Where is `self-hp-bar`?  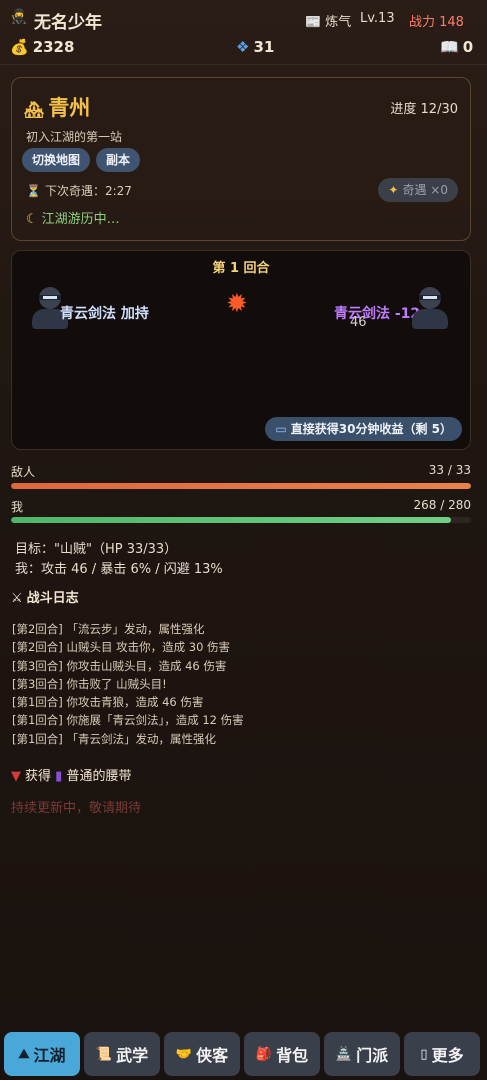
self-hp-bar is located at coordinates (241, 520).